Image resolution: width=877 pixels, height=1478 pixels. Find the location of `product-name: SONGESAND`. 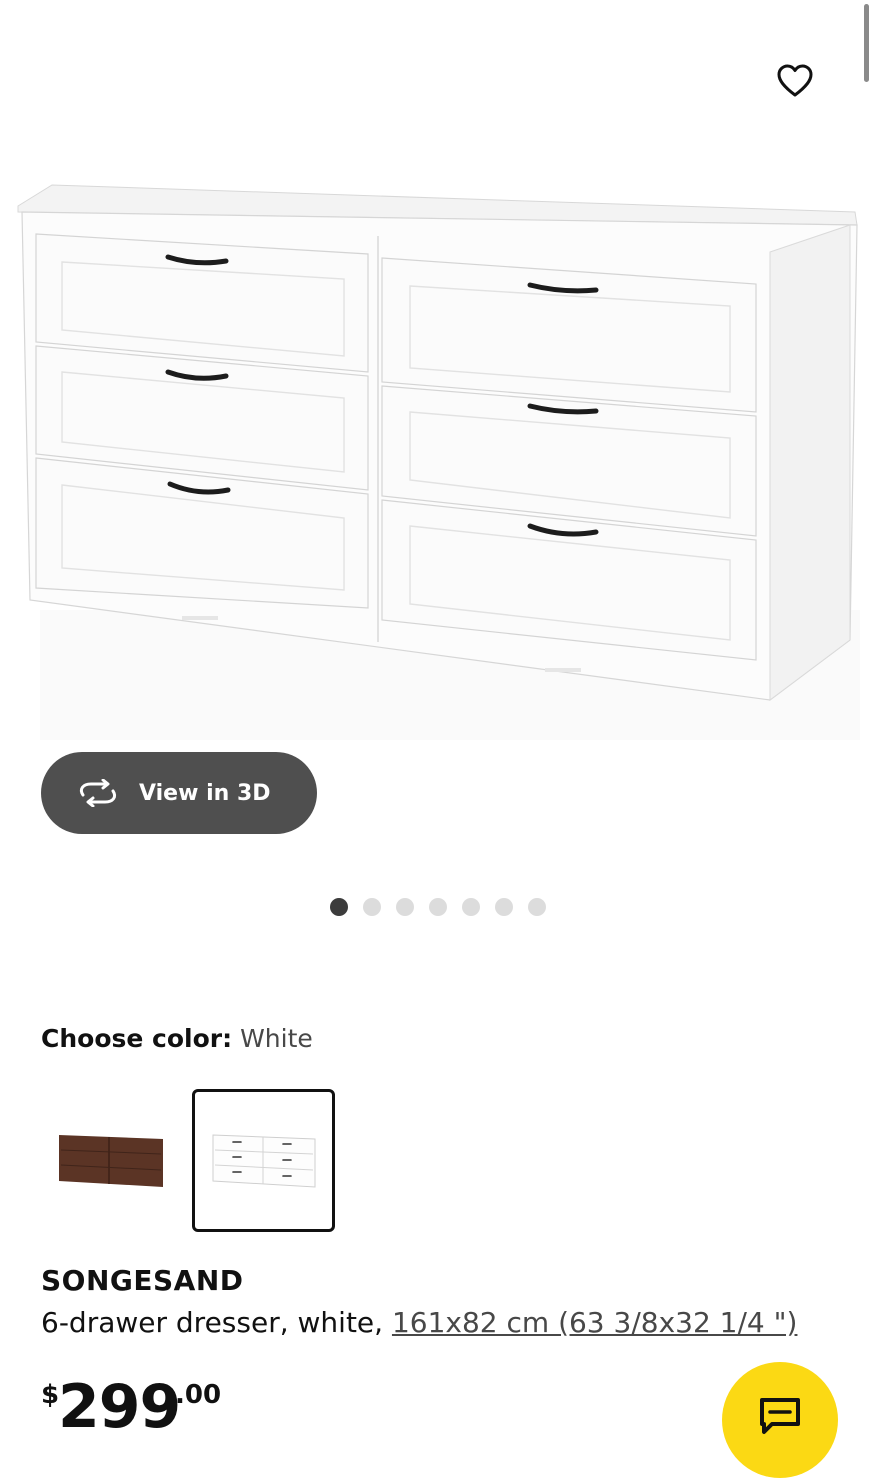

product-name: SONGESAND is located at coordinates (142, 1280).